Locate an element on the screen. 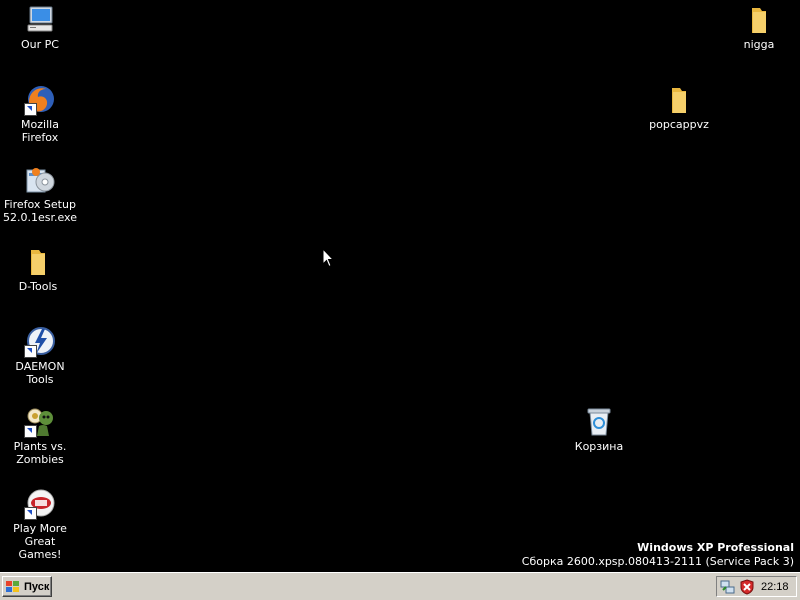  desktop-icon-label: popcappvz is located at coordinates (679, 124).